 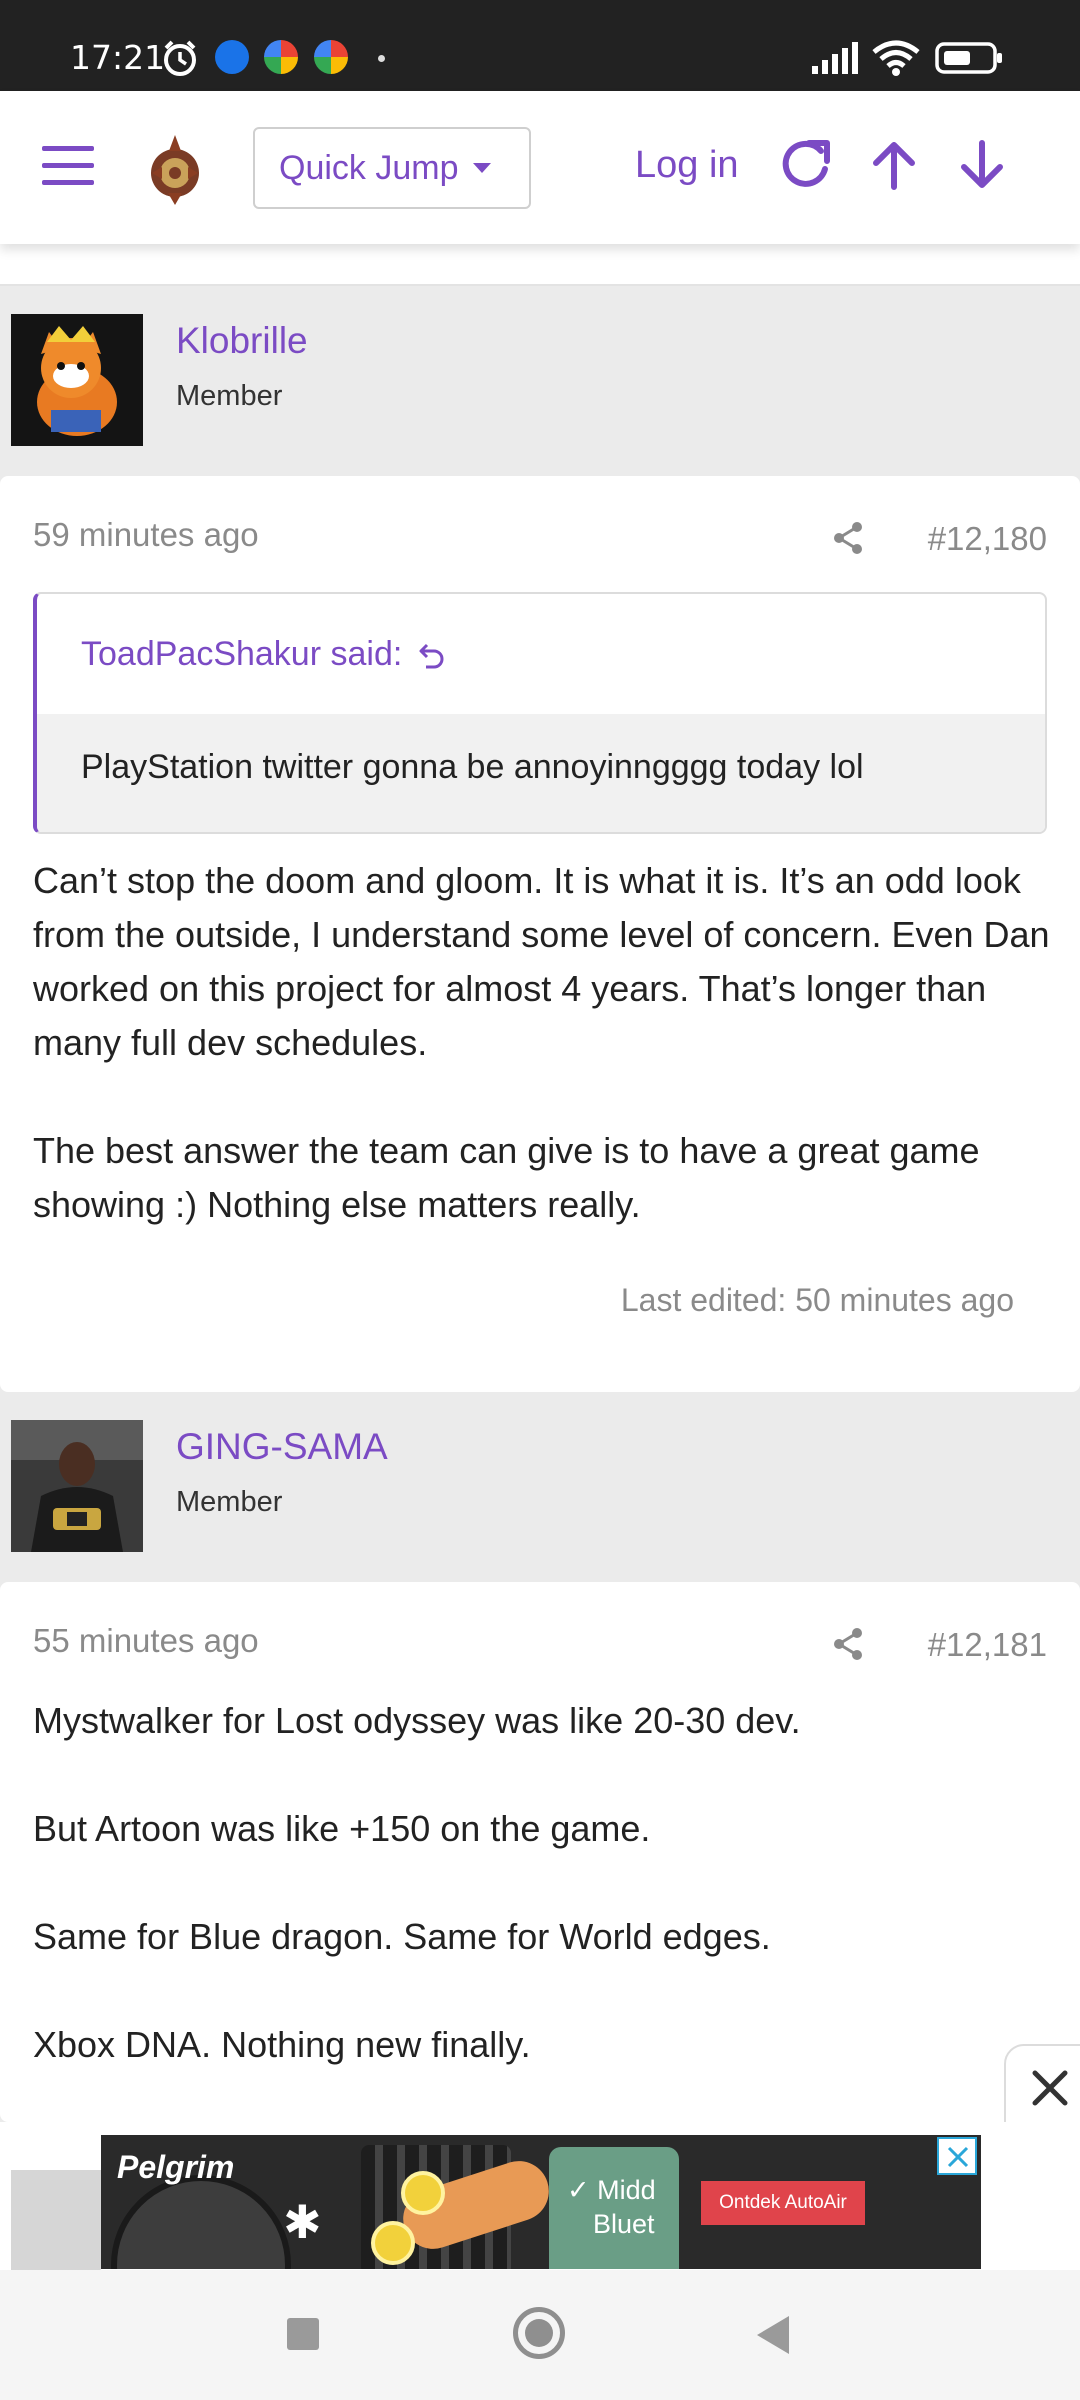 I want to click on ad-close-button, so click(x=1042, y=2086).